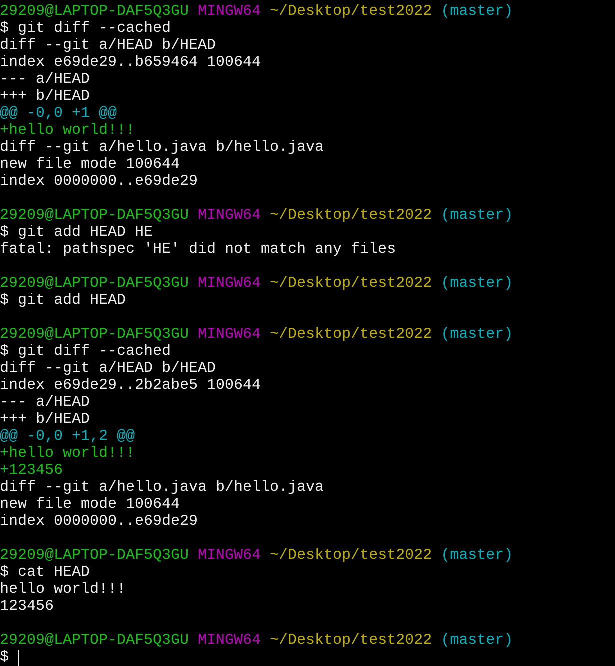 Image resolution: width=615 pixels, height=666 pixels. I want to click on output-line: $ git add HEAD, so click(63, 300).